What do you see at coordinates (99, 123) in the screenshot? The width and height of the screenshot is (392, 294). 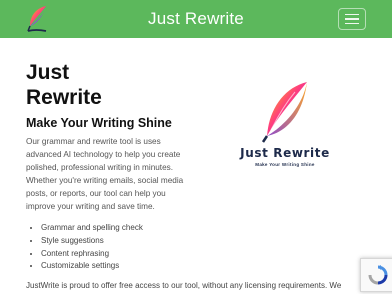 I see `page-subtitle: Make Your Writing Shine` at bounding box center [99, 123].